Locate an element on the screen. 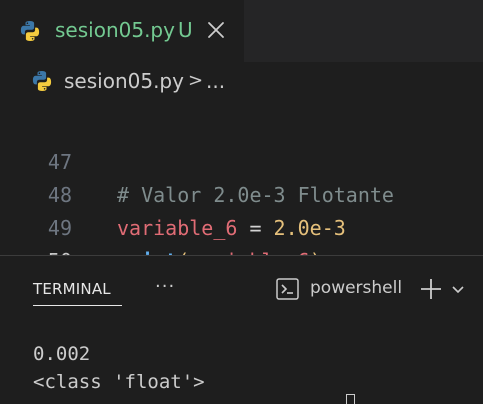  line-number: 50 is located at coordinates (57, 250).